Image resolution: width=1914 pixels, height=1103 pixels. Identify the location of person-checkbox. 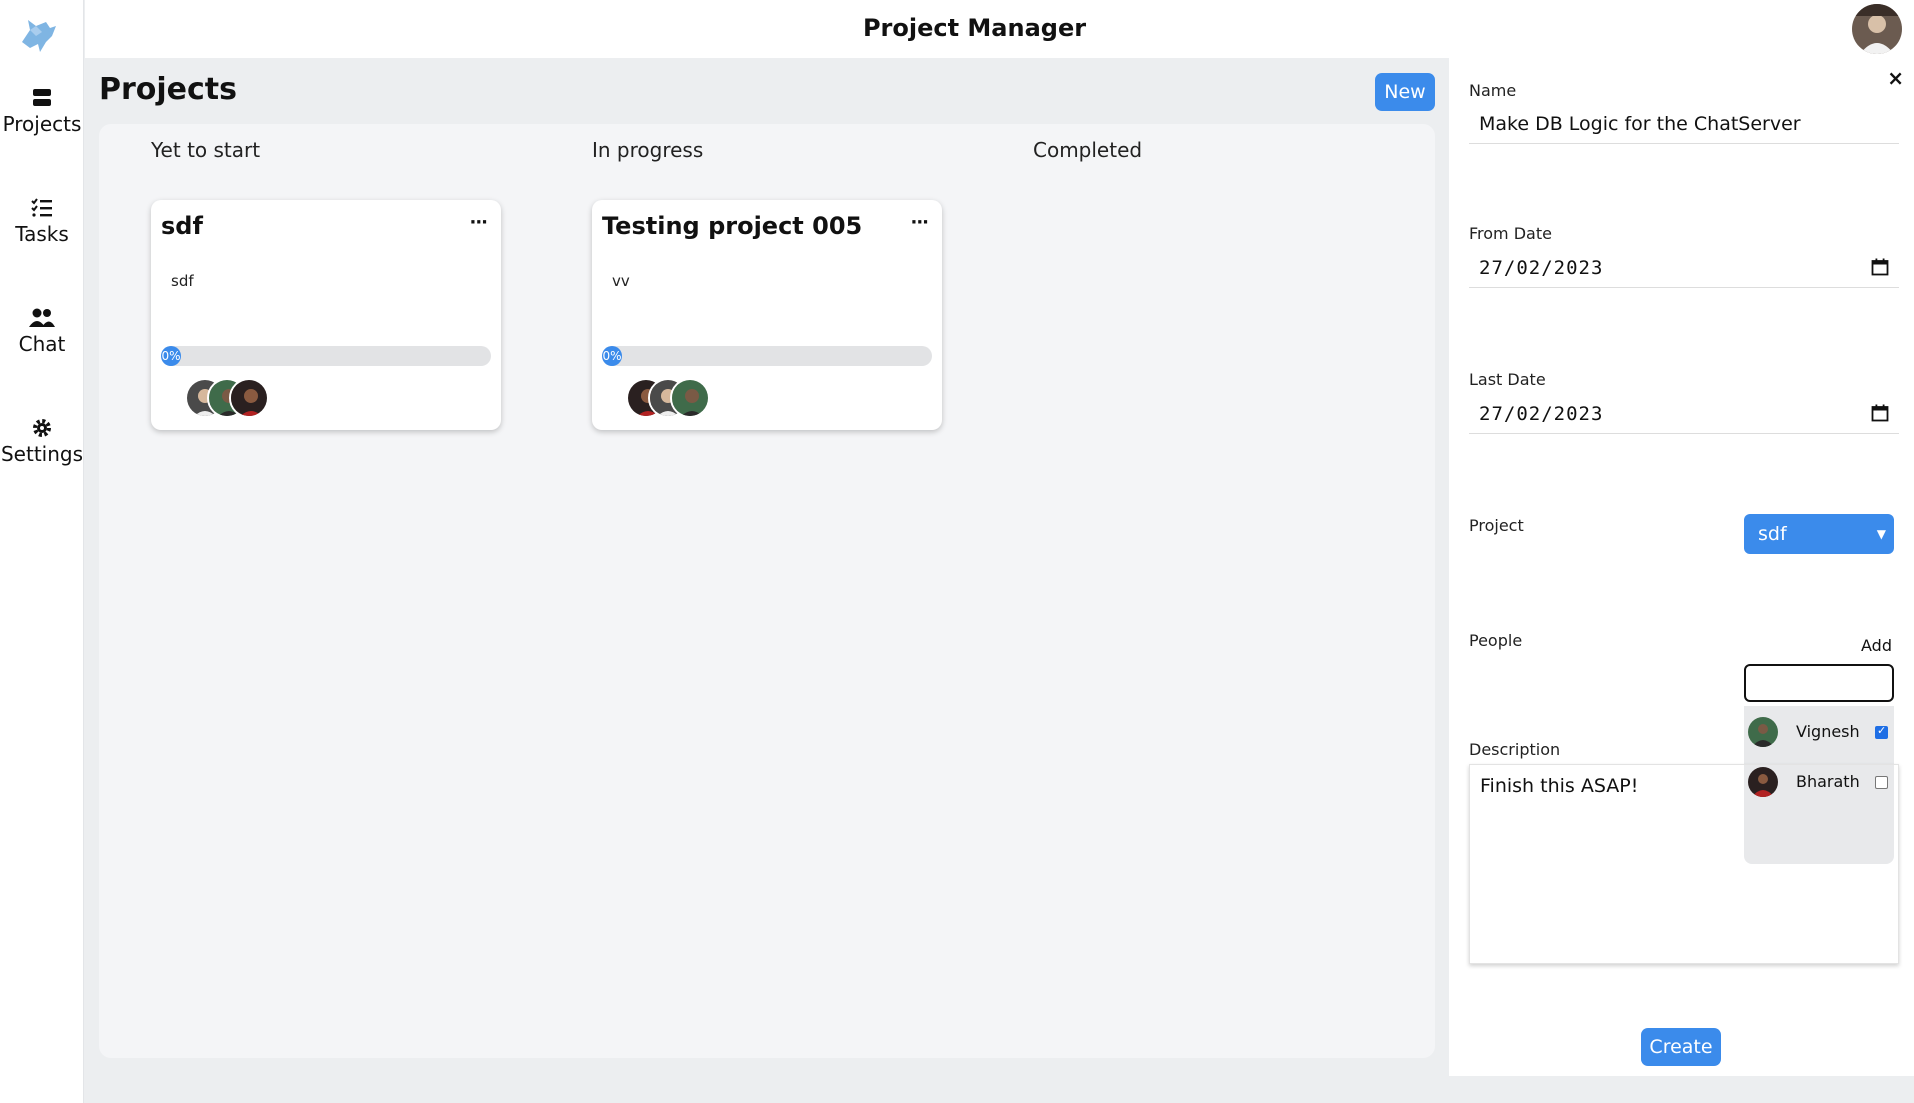
(1881, 731).